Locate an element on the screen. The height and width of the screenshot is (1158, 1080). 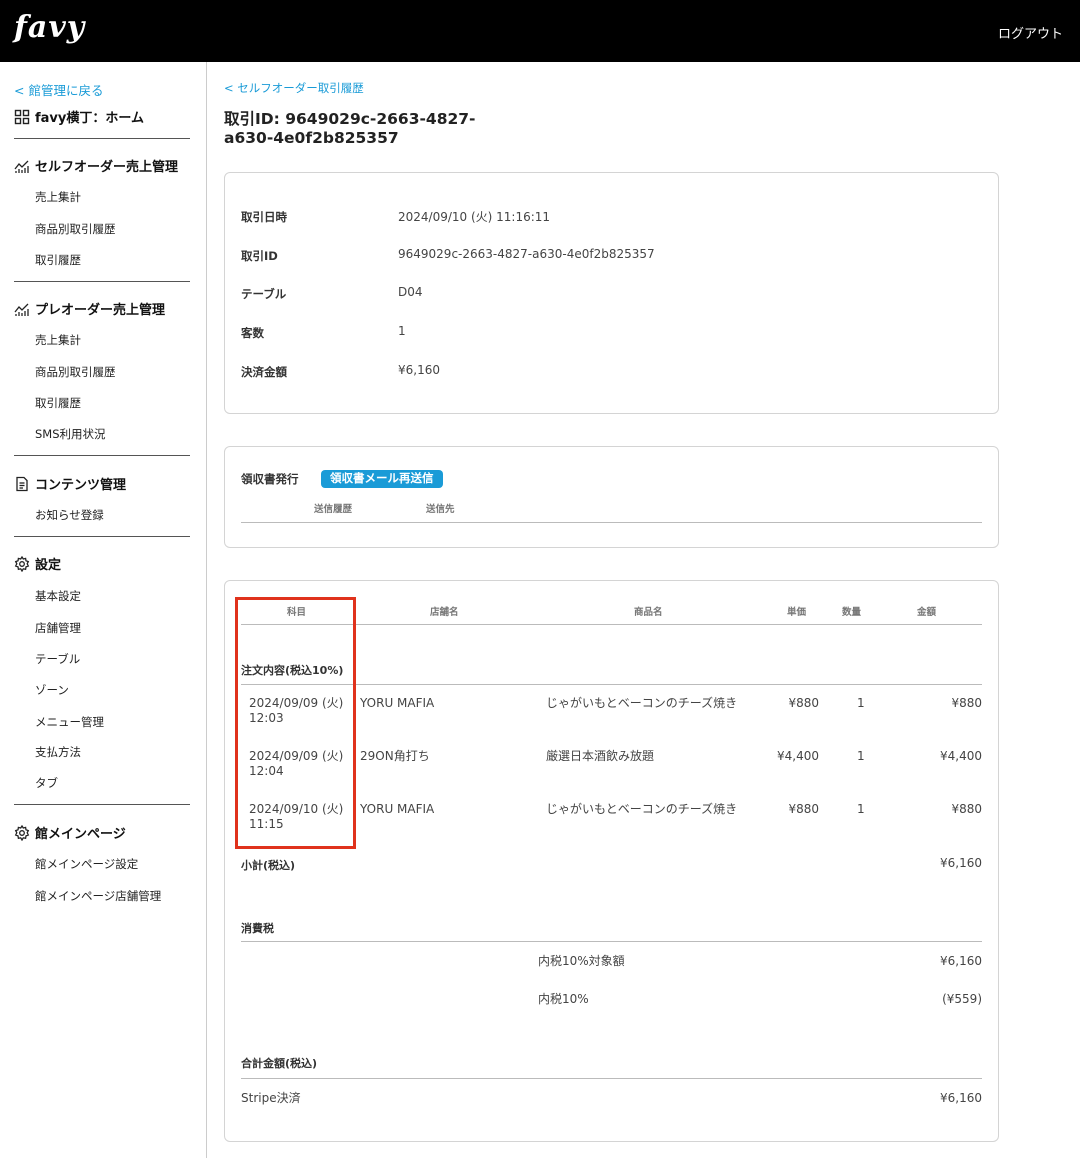
sidebar-section-settings: 設定 is located at coordinates (37, 563).